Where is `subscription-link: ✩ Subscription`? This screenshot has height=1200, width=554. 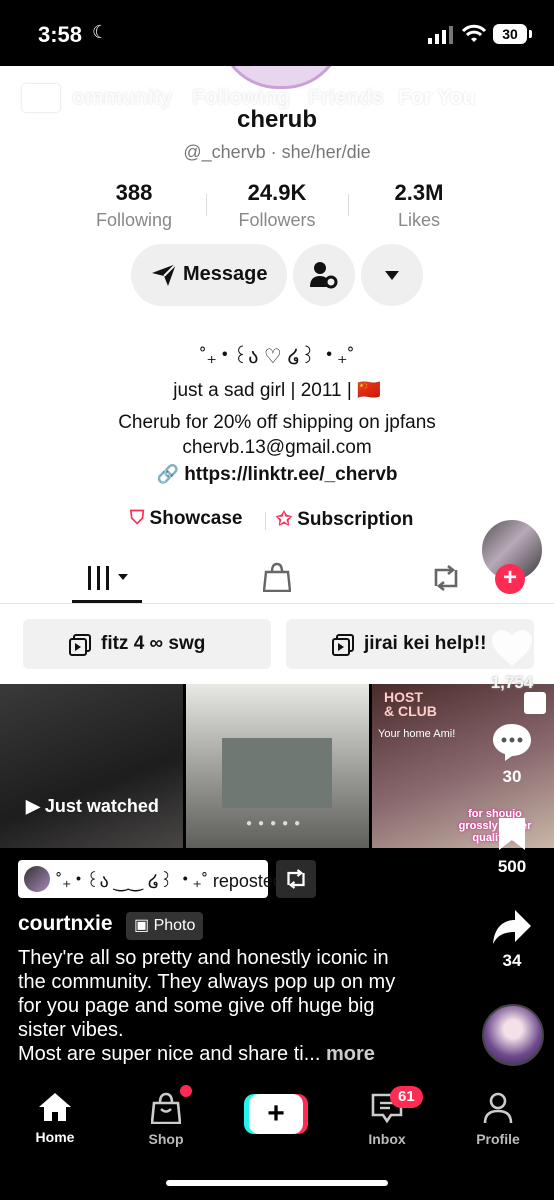 subscription-link: ✩ Subscription is located at coordinates (344, 519).